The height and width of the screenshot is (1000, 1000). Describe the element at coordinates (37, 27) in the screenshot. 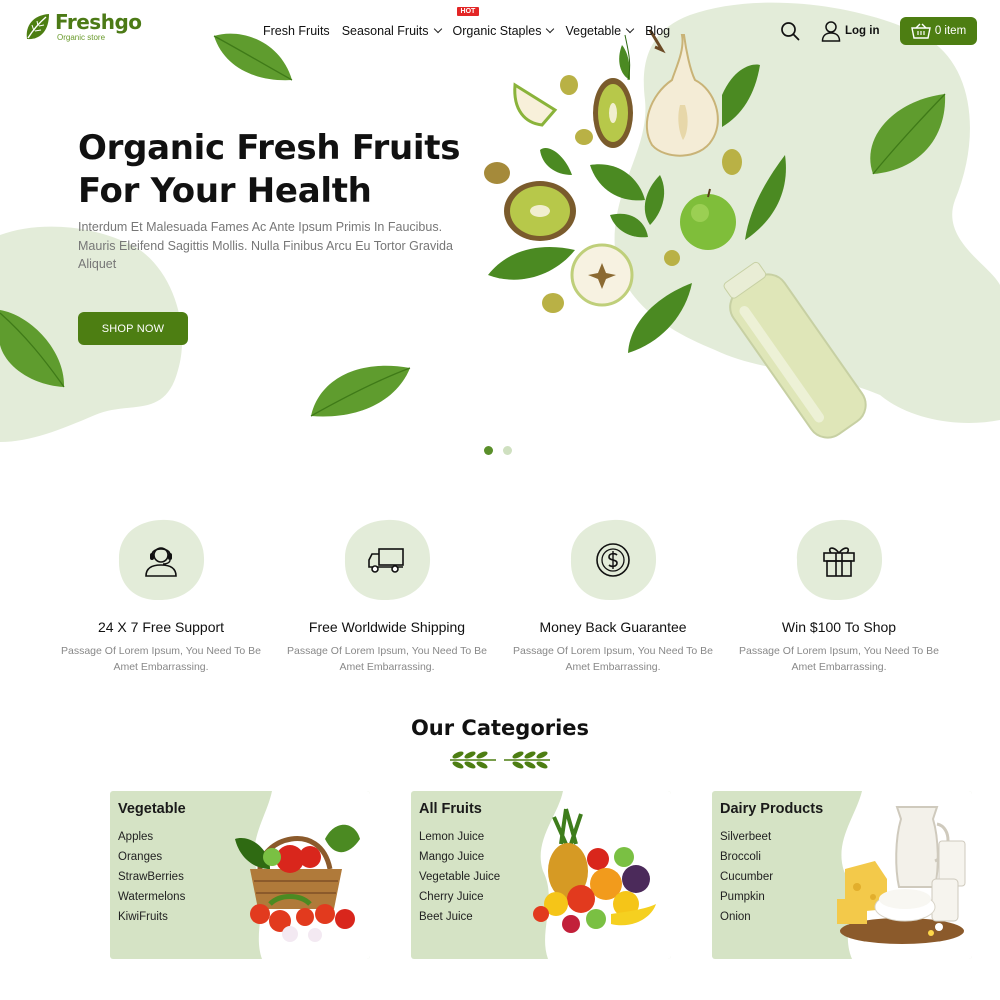

I see `leaf-logo-icon` at that location.